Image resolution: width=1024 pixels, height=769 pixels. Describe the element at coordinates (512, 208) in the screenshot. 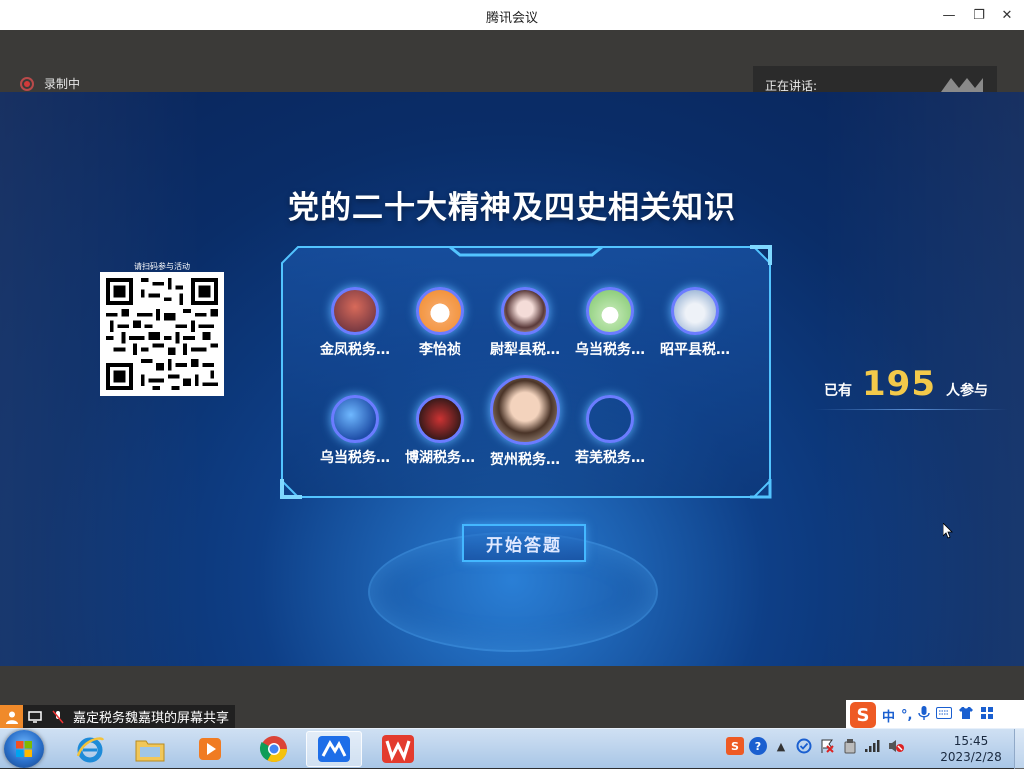

I see `quiz-title: 党的二十大精神及四史相关知识` at that location.